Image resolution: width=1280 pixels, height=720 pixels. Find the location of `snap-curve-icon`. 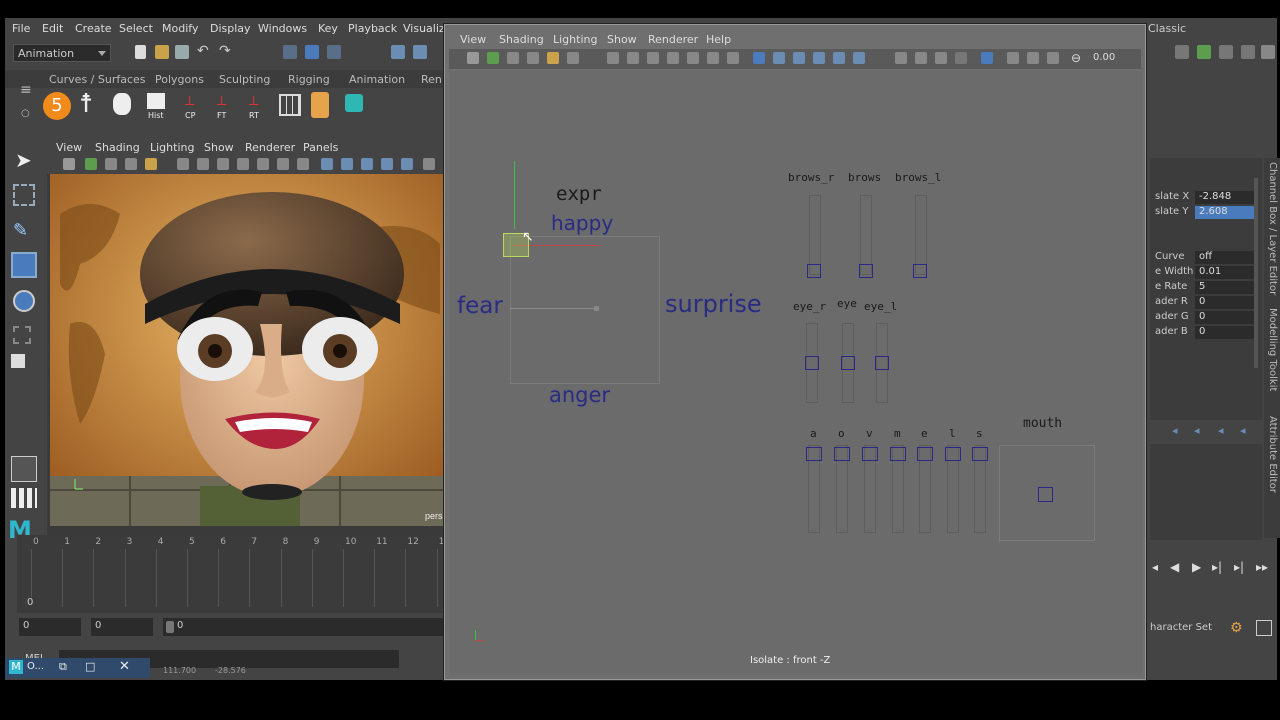

snap-curve-icon is located at coordinates (420, 52).